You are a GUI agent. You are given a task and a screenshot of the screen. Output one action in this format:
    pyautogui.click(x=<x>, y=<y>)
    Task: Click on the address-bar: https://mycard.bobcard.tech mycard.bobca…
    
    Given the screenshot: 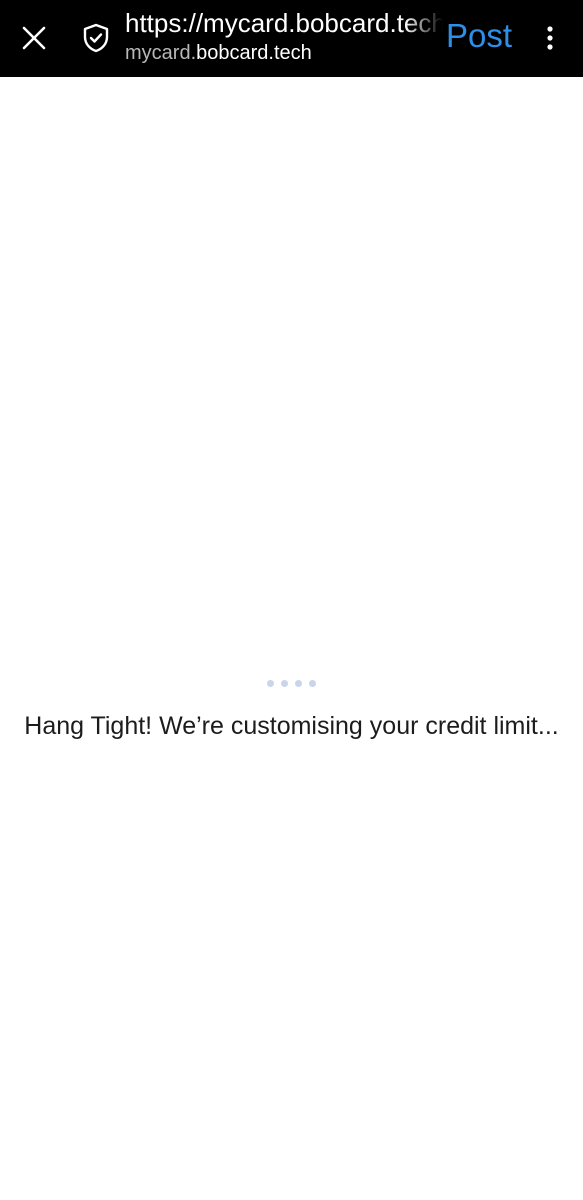 What is the action you would take?
    pyautogui.click(x=284, y=39)
    